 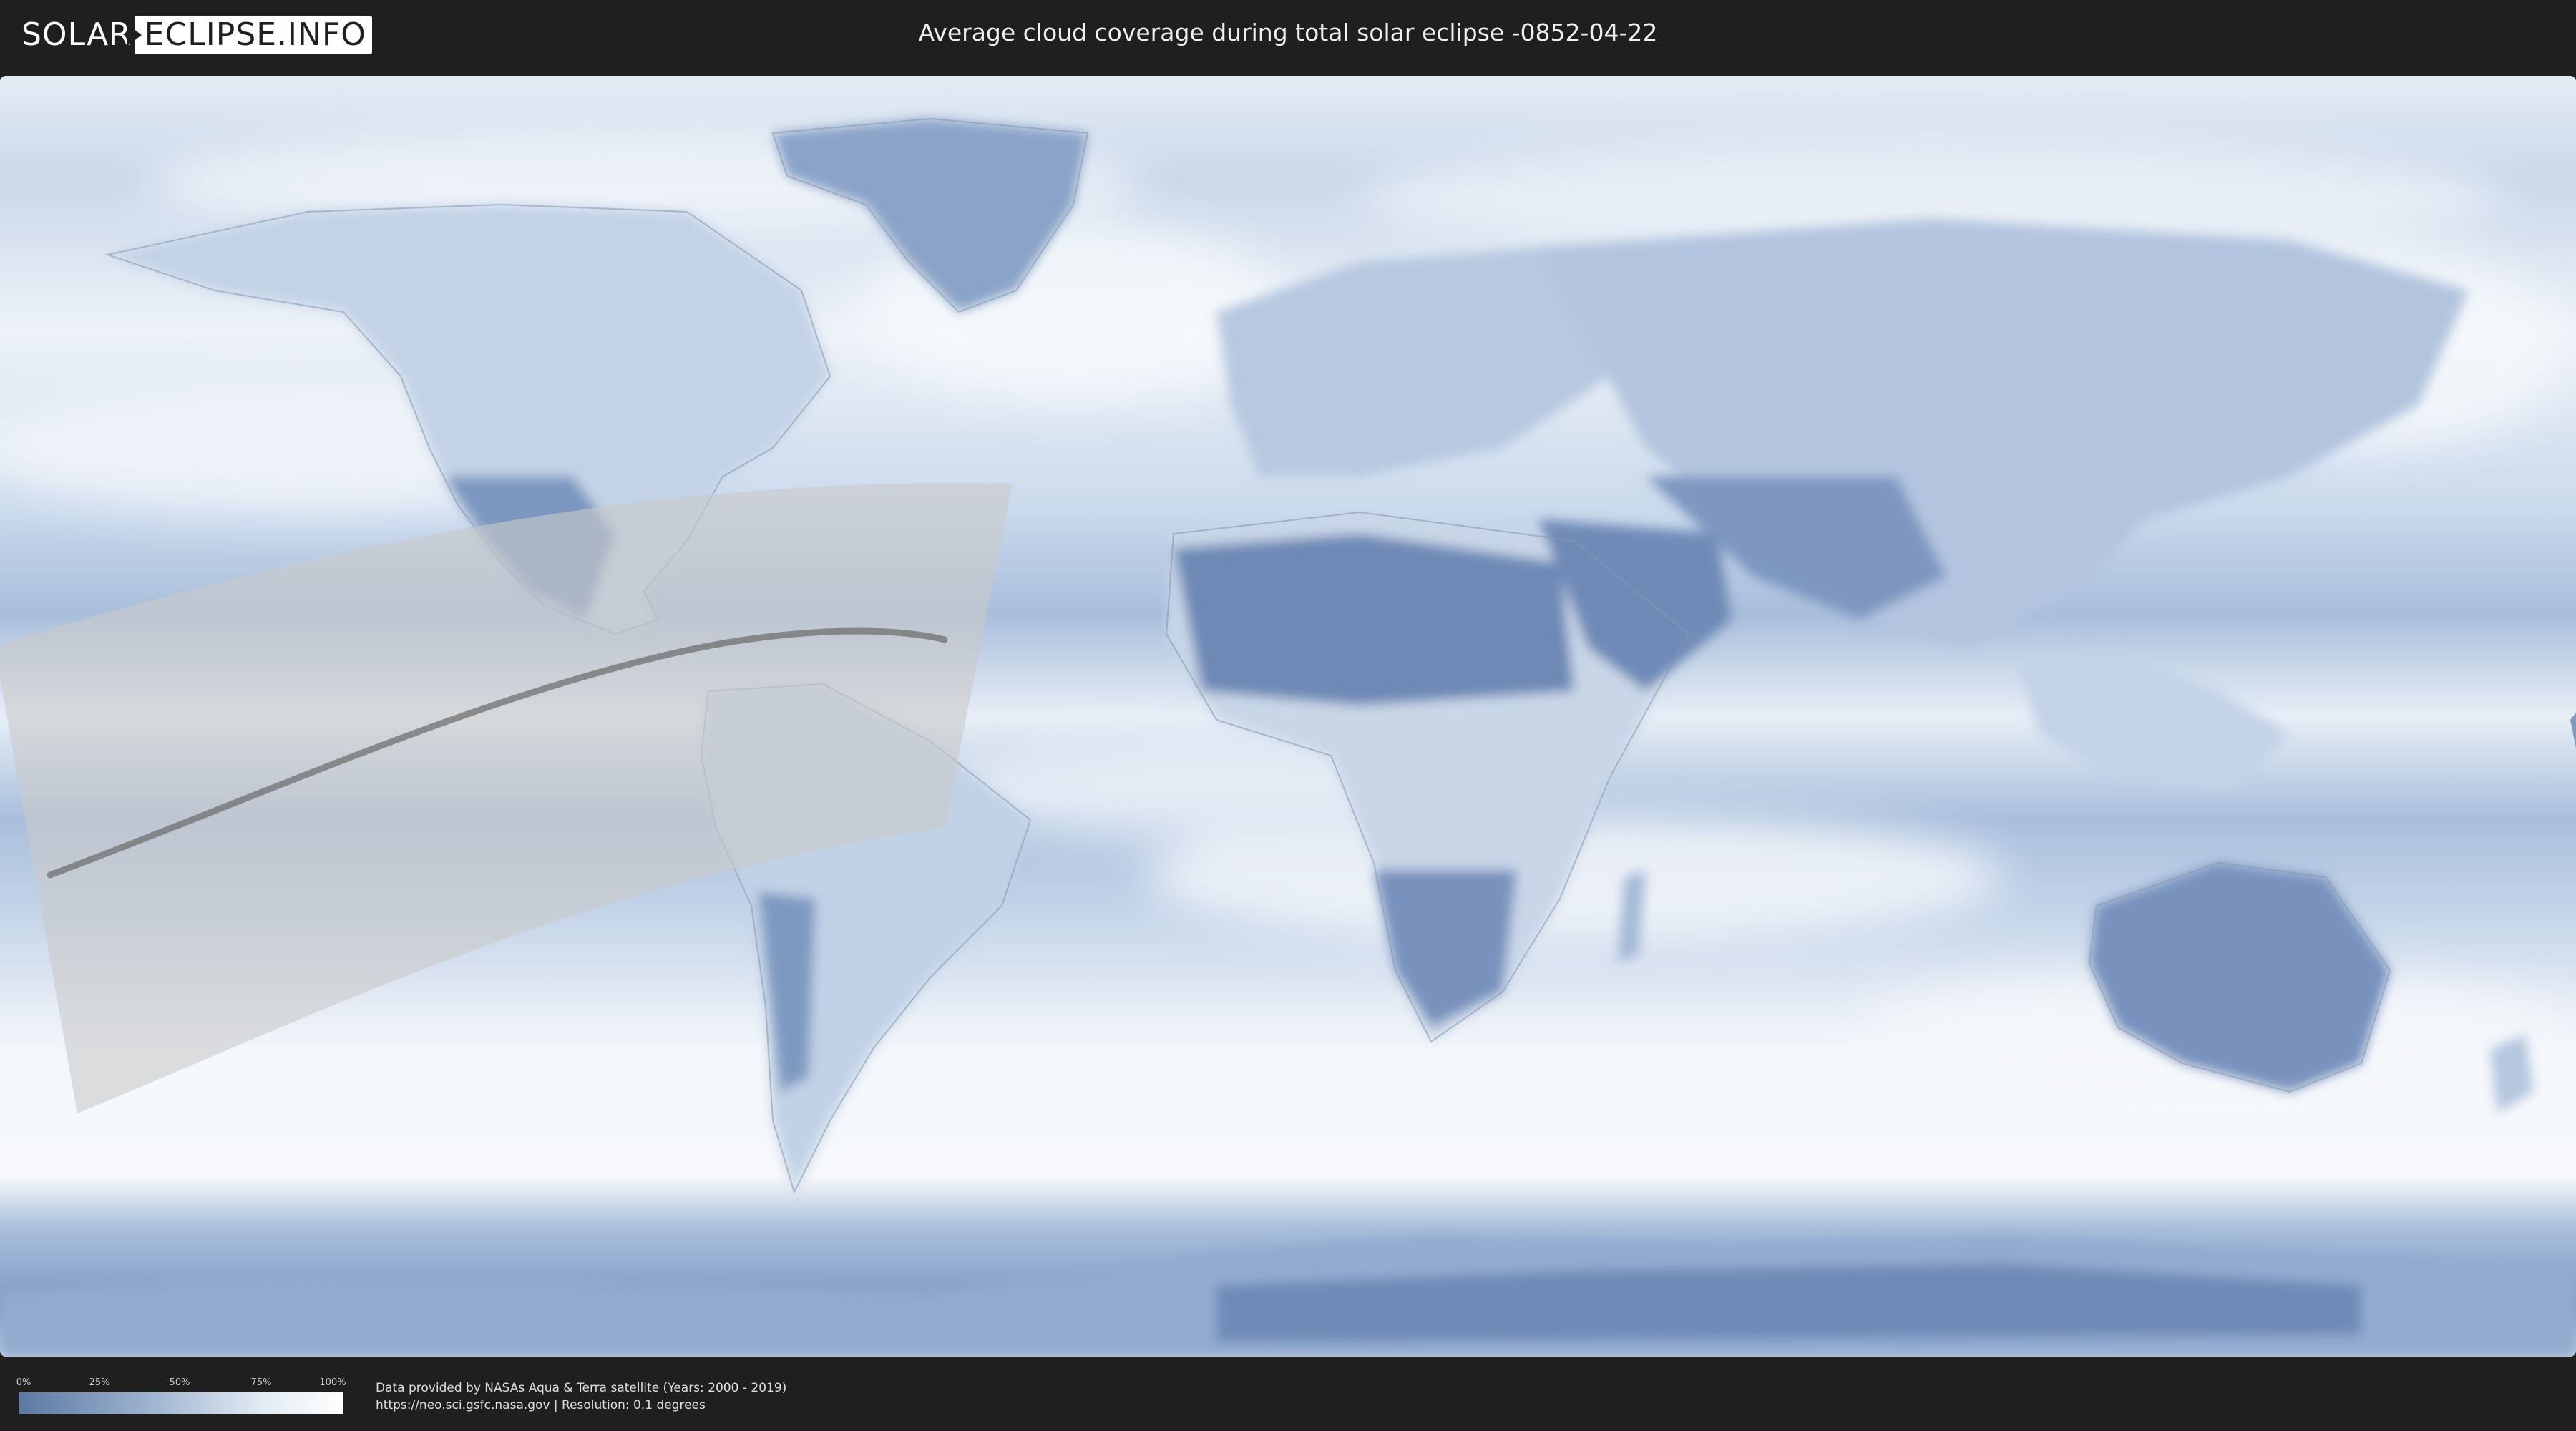 I want to click on legend-tick-75: 75%, so click(x=261, y=1383).